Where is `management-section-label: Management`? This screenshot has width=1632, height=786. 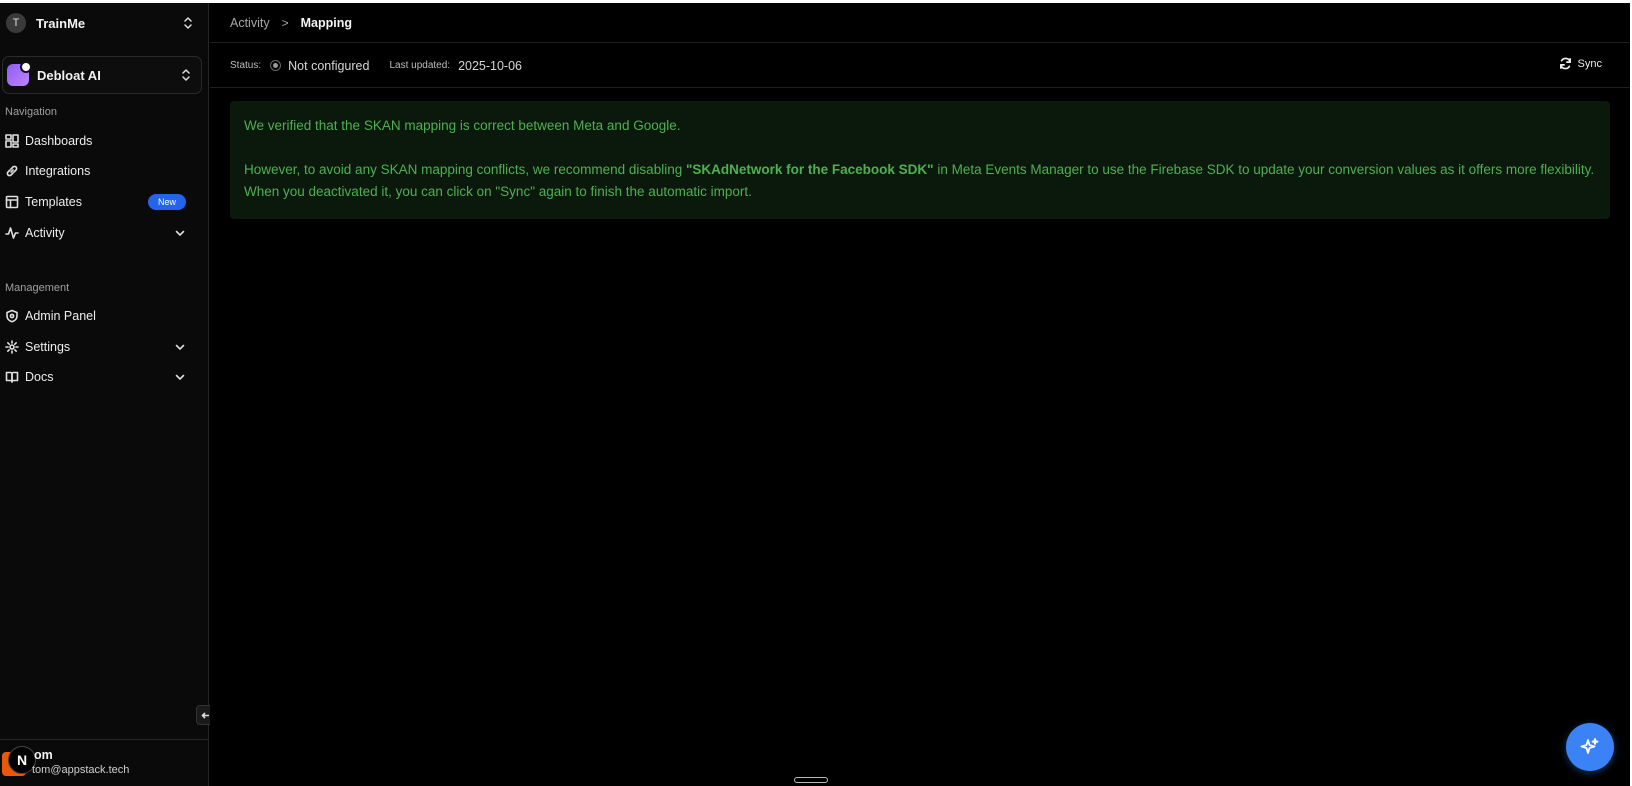 management-section-label: Management is located at coordinates (37, 288).